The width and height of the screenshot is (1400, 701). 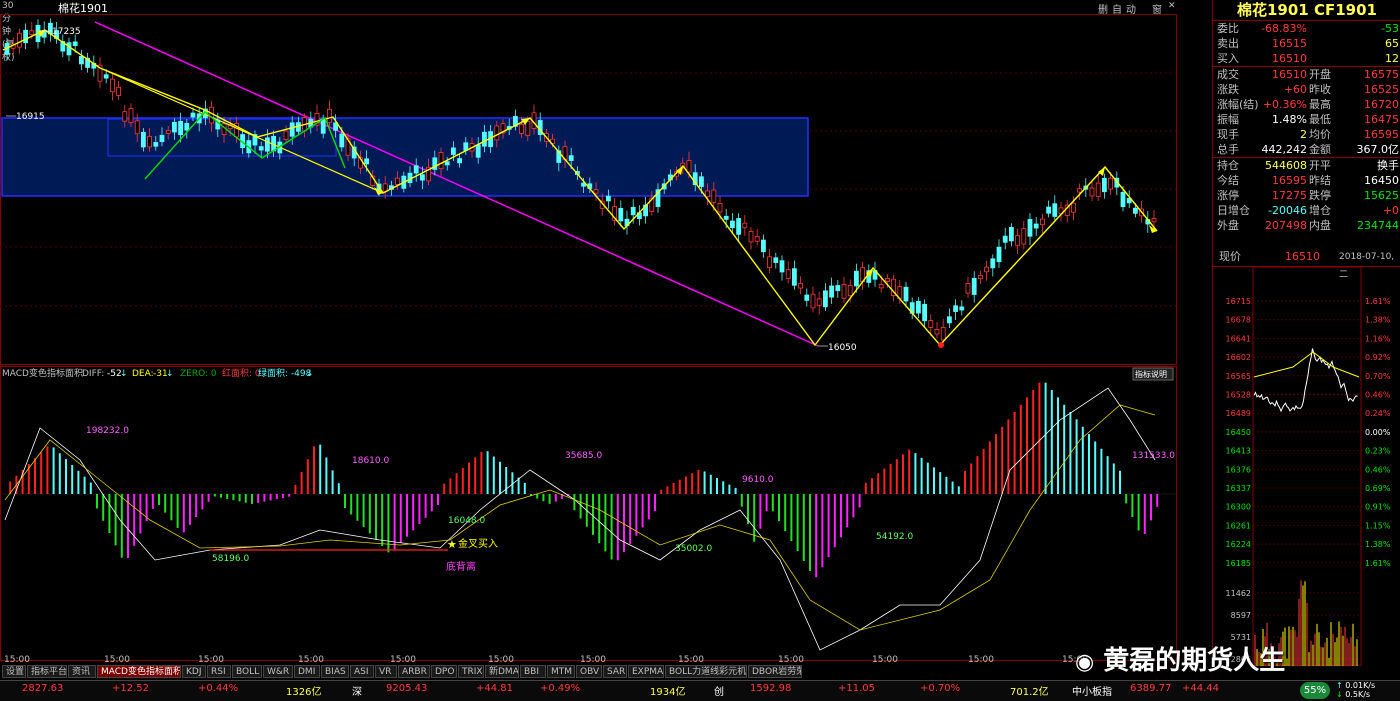 I want to click on tab-7: W&R, so click(x=278, y=671).